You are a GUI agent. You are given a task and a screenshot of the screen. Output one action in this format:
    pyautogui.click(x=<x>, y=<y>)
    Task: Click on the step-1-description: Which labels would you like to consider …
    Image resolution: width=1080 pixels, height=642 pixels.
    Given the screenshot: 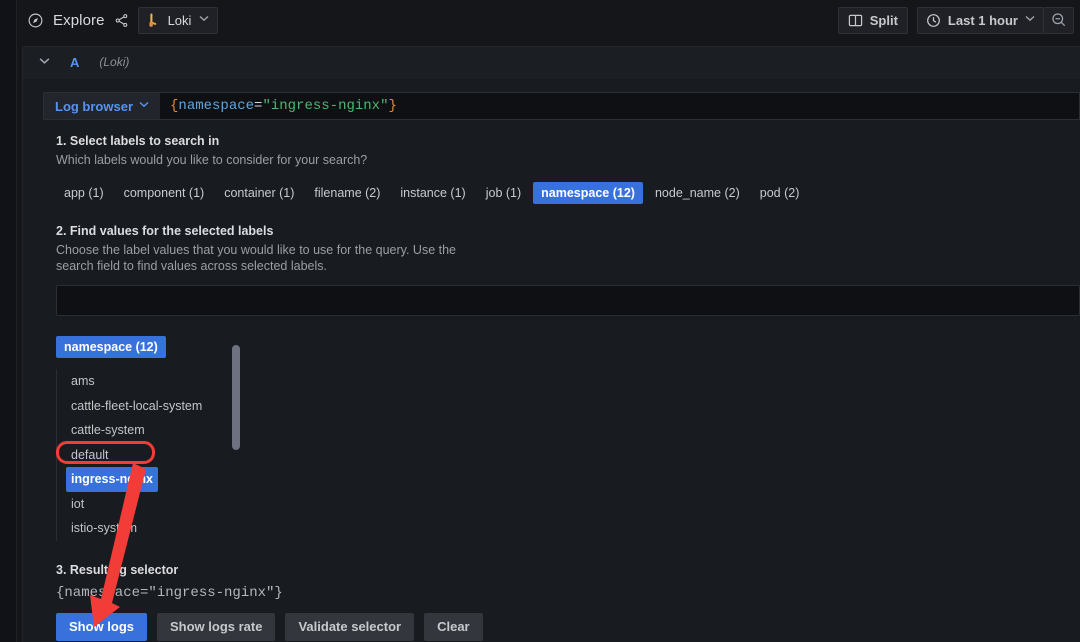 What is the action you would take?
    pyautogui.click(x=212, y=160)
    